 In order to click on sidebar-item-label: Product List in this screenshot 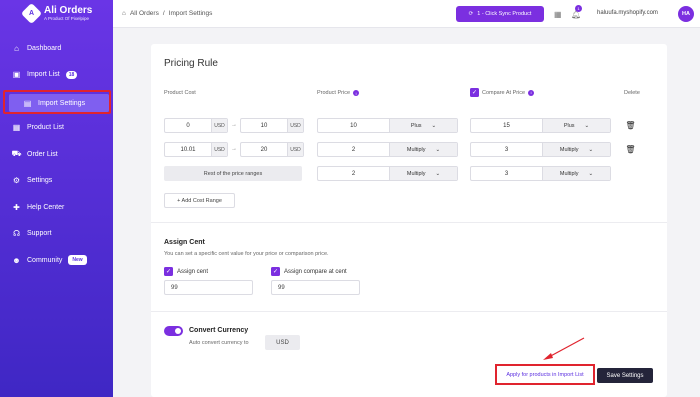, I will do `click(45, 128)`.